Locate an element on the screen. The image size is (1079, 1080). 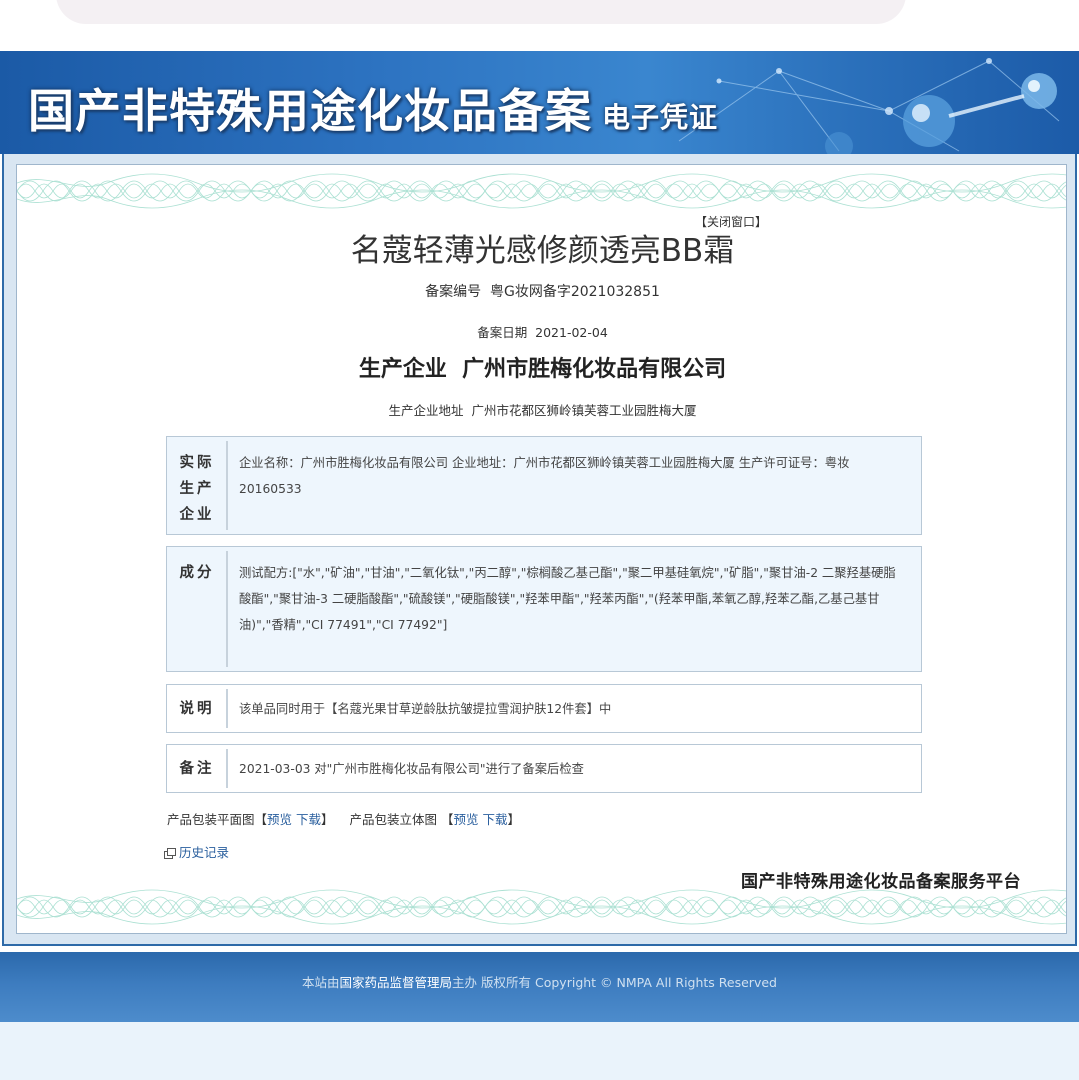
header-banner: 国产非特殊用途化妆品备案 电子凭证 is located at coordinates (539, 102).